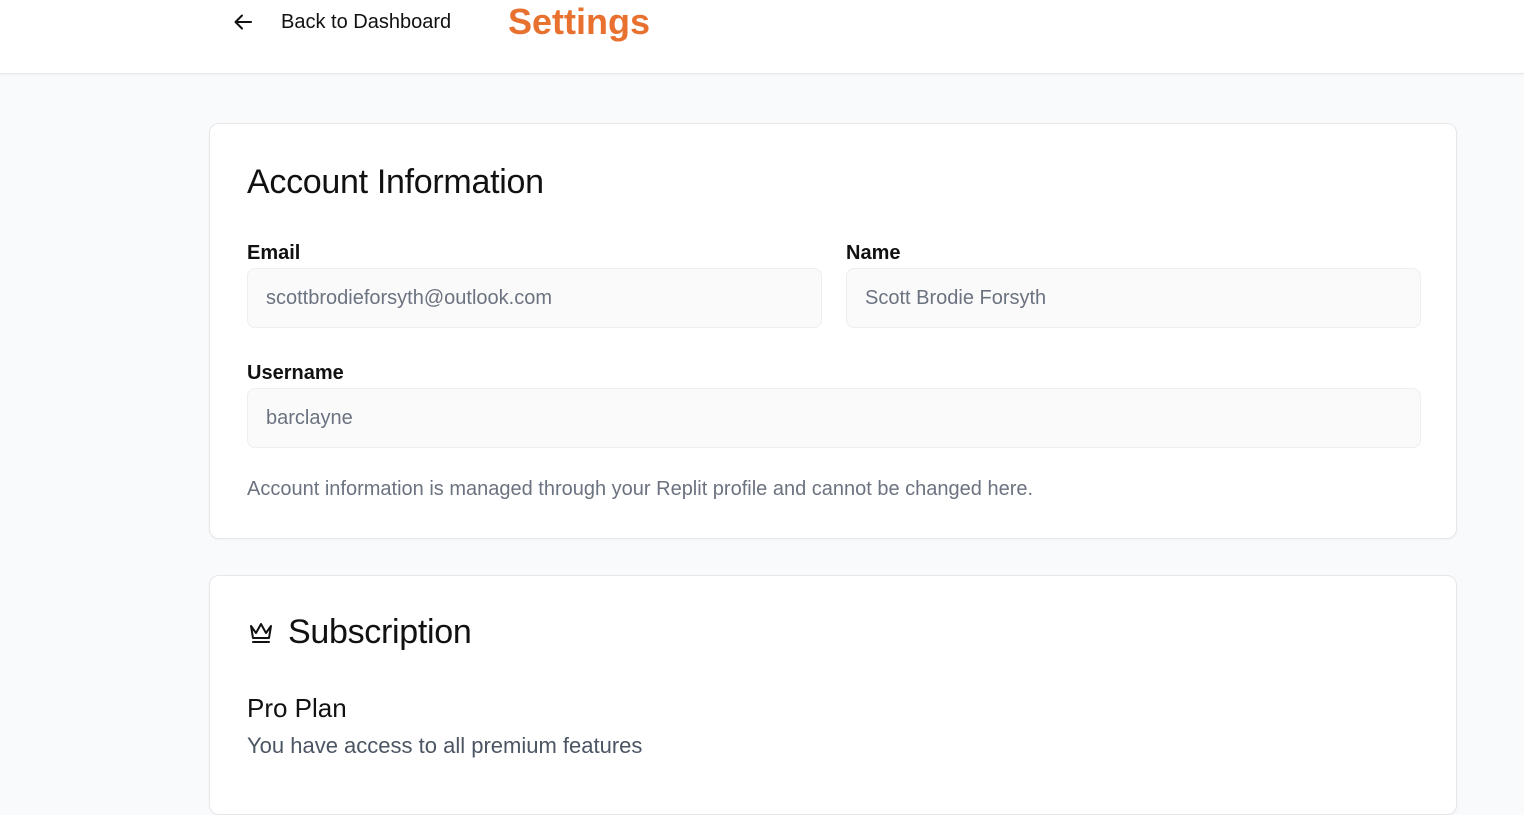 This screenshot has height=815, width=1524. Describe the element at coordinates (1133, 298) in the screenshot. I see `name-field` at that location.